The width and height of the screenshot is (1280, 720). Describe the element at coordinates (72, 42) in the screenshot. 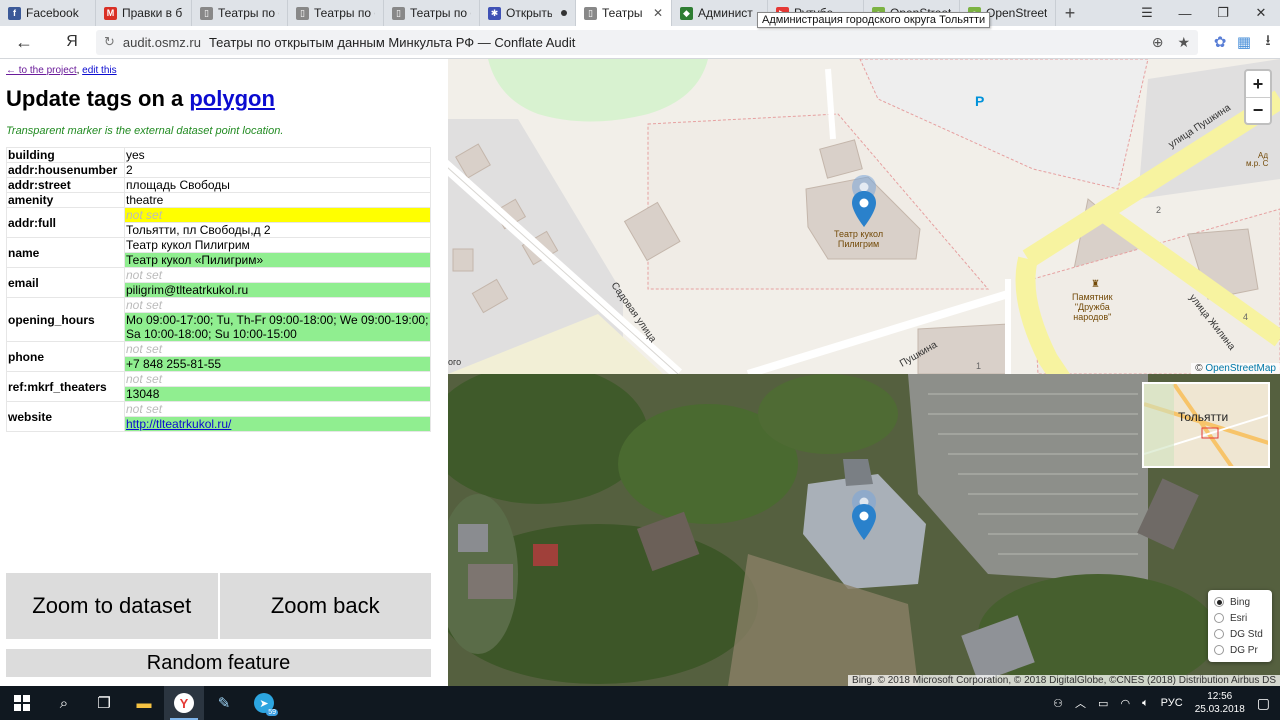

I see `yandex-logo: Я` at that location.